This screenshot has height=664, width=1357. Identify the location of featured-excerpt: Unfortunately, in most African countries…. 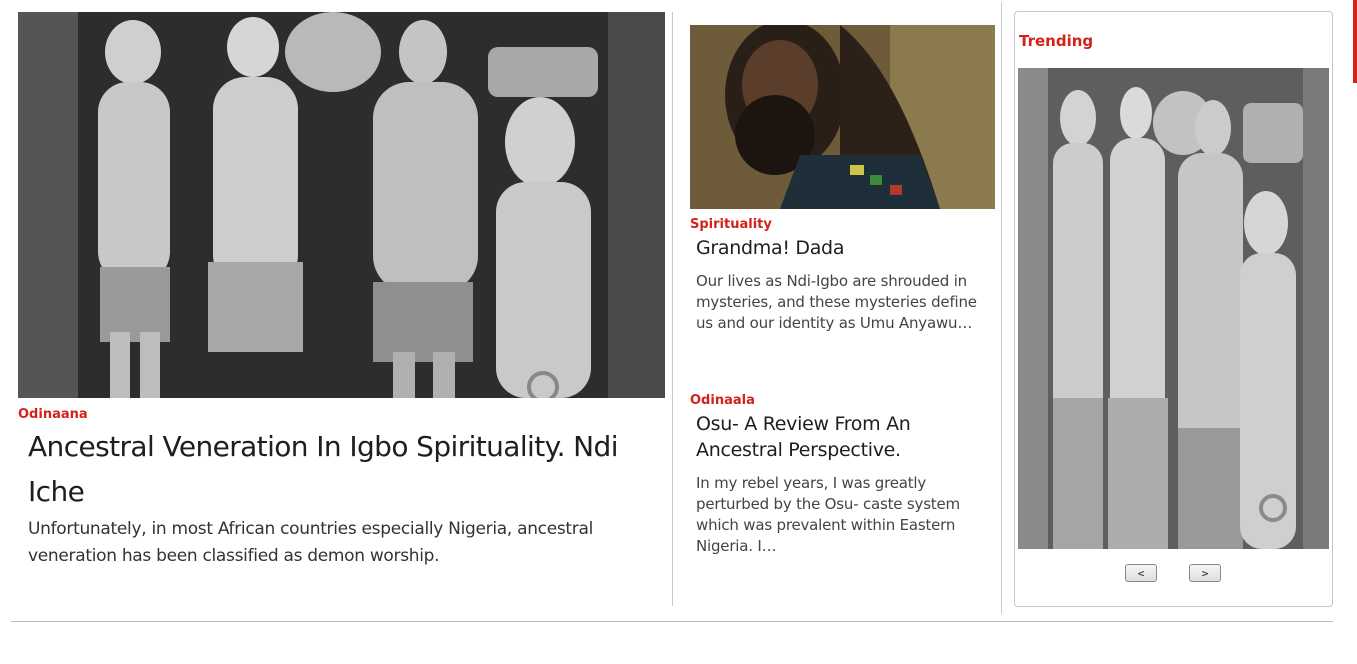
(311, 542).